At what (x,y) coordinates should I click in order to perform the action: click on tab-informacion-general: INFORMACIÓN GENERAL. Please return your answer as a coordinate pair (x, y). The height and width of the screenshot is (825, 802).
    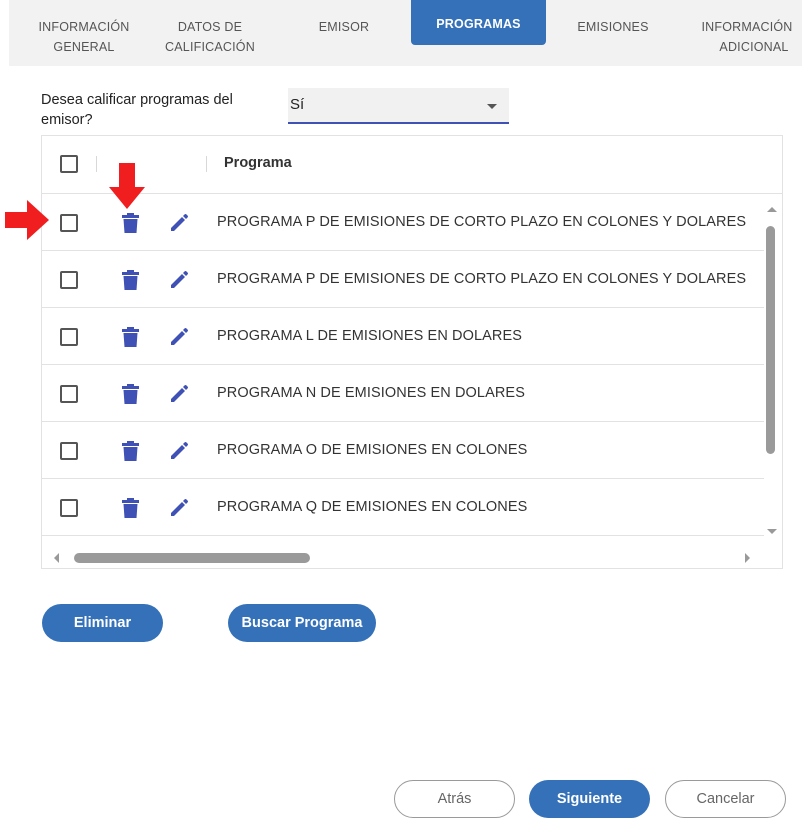
    Looking at the image, I should click on (84, 33).